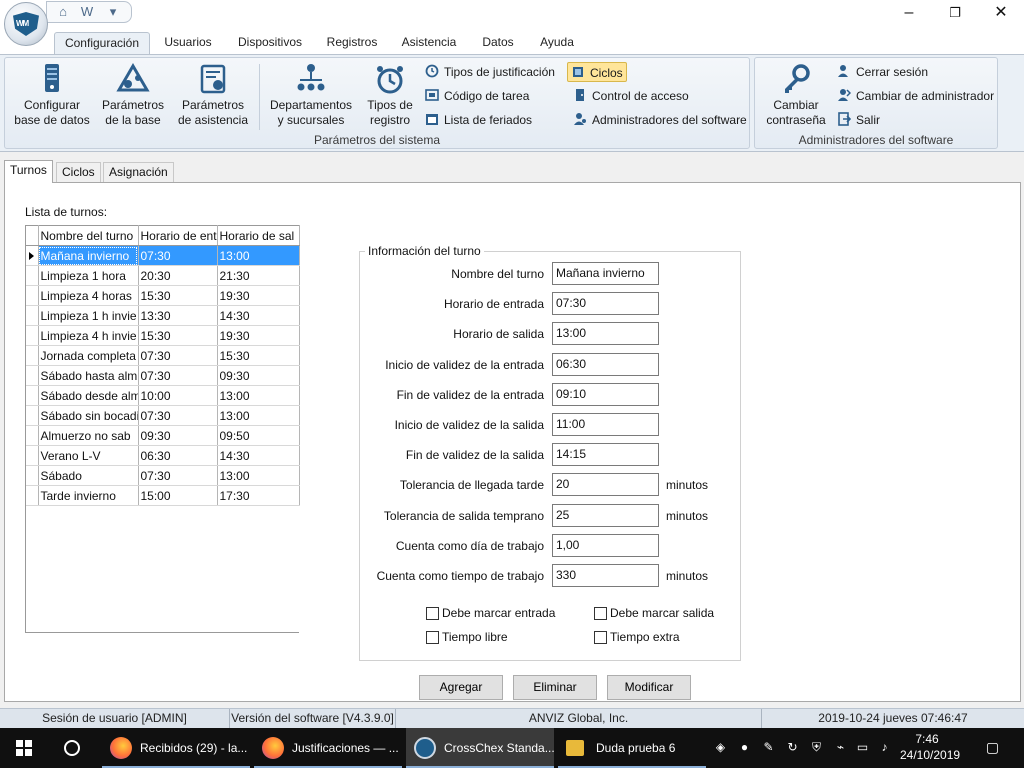 The height and width of the screenshot is (768, 1024). I want to click on late-tolerance-field: 20, so click(605, 484).